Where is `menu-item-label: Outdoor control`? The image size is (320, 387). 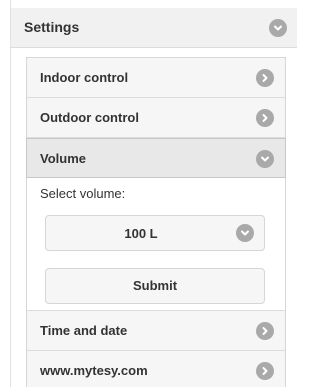 menu-item-label: Outdoor control is located at coordinates (89, 117).